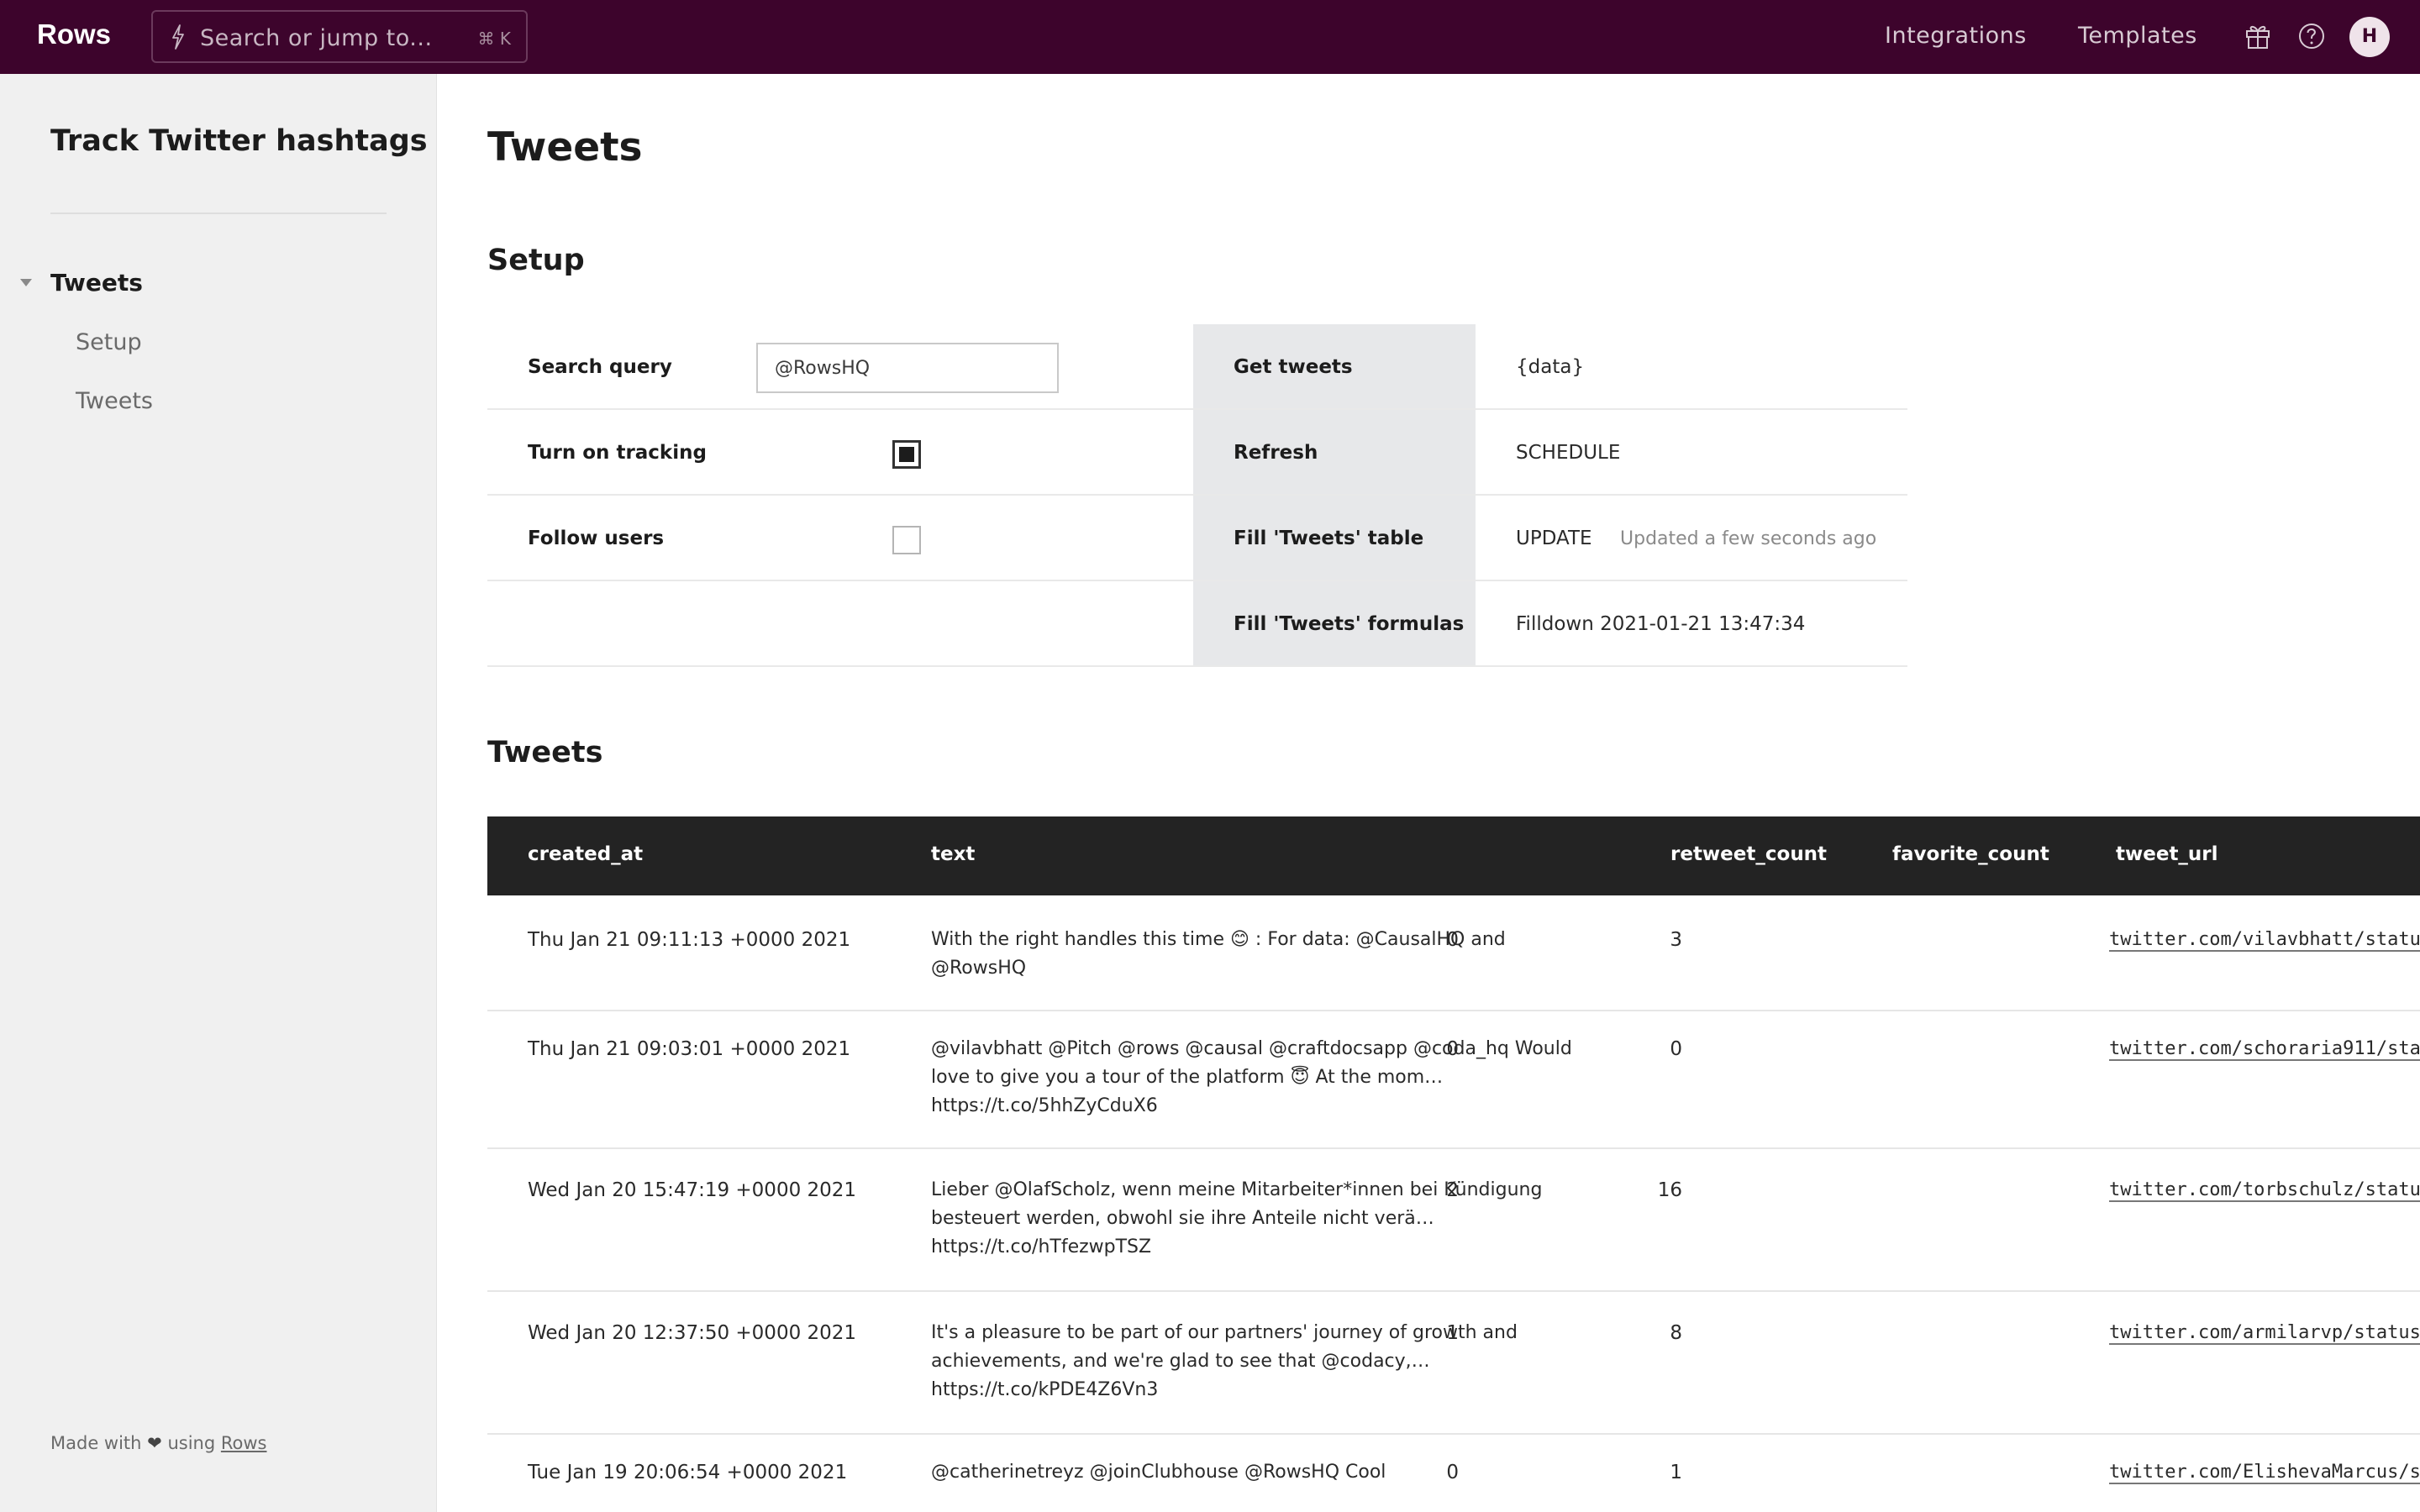 Image resolution: width=2420 pixels, height=1512 pixels. Describe the element at coordinates (1676, 1472) in the screenshot. I see `cell-favorite-count: 1` at that location.